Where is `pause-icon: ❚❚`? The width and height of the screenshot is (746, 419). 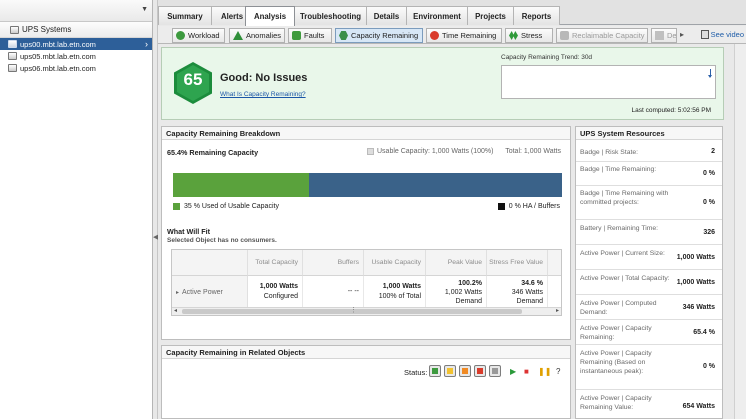
pause-icon: ❚❚ is located at coordinates (544, 371).